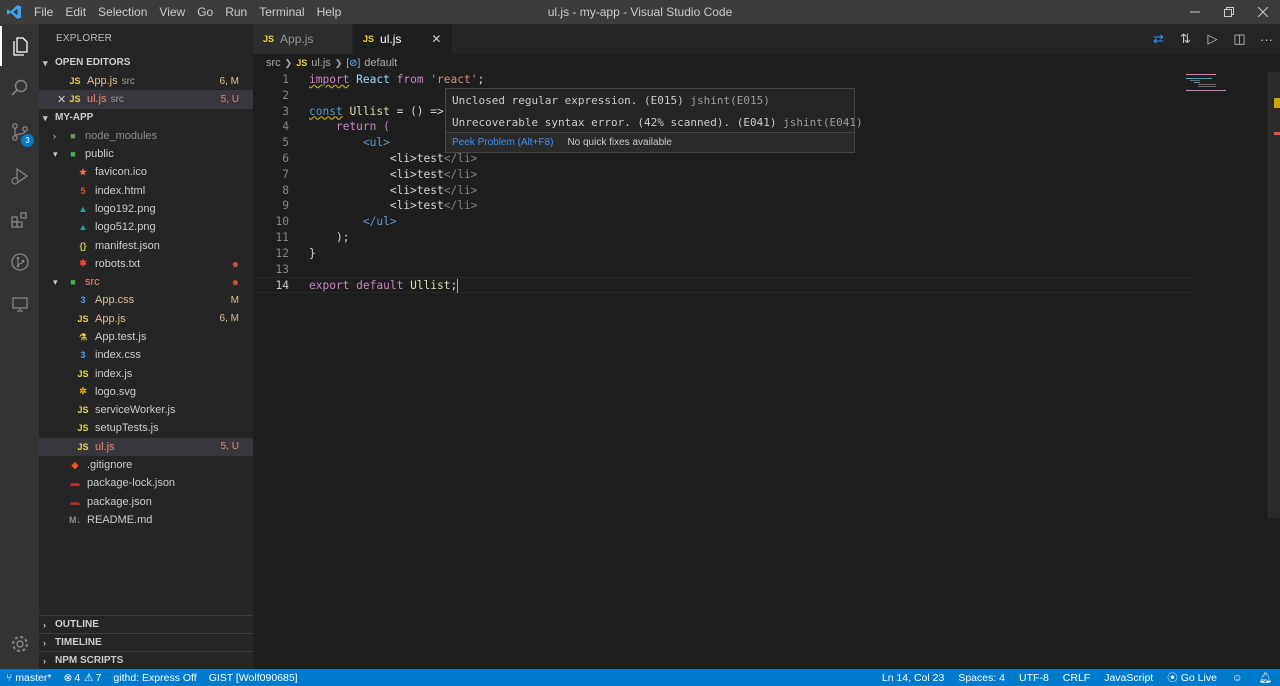 This screenshot has height=686, width=1280. What do you see at coordinates (205, 12) in the screenshot?
I see `menu-go: Go` at bounding box center [205, 12].